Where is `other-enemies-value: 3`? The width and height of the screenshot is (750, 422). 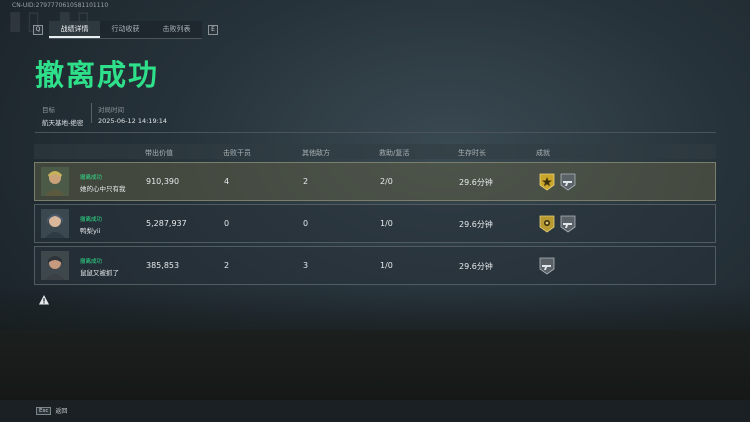 other-enemies-value: 3 is located at coordinates (306, 265).